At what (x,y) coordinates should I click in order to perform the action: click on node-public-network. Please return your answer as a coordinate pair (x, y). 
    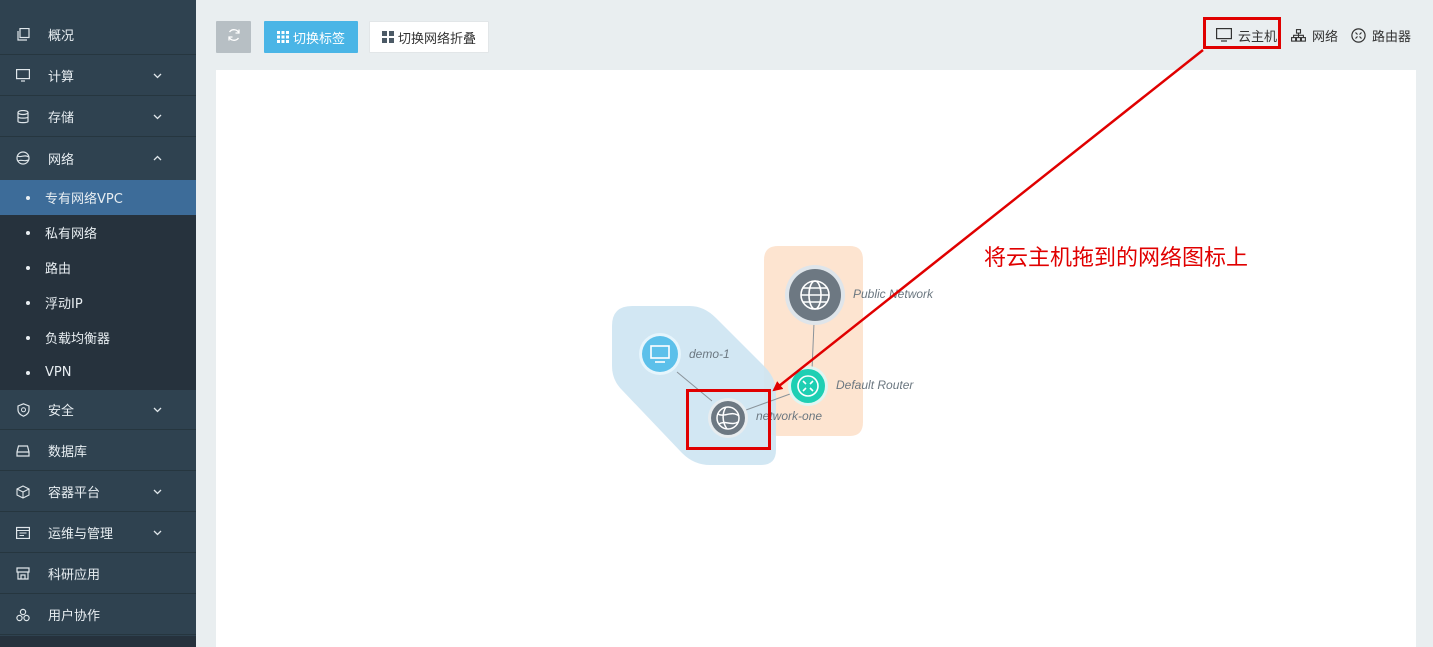
    Looking at the image, I should click on (815, 295).